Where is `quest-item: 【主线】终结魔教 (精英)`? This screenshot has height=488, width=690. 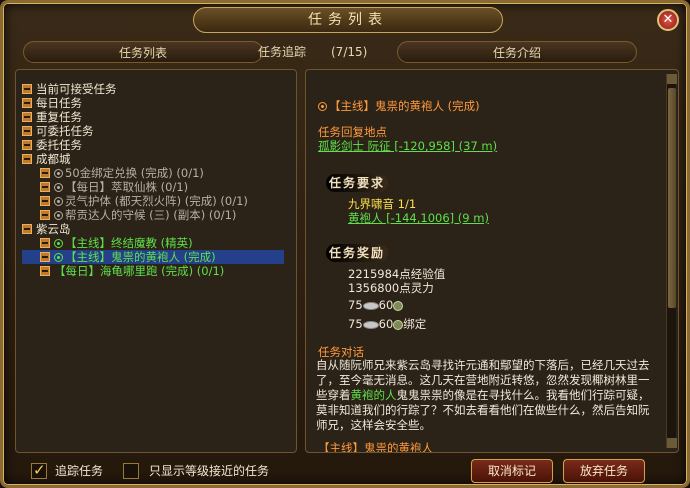 quest-item: 【主线】终结魔教 (精英) is located at coordinates (153, 243).